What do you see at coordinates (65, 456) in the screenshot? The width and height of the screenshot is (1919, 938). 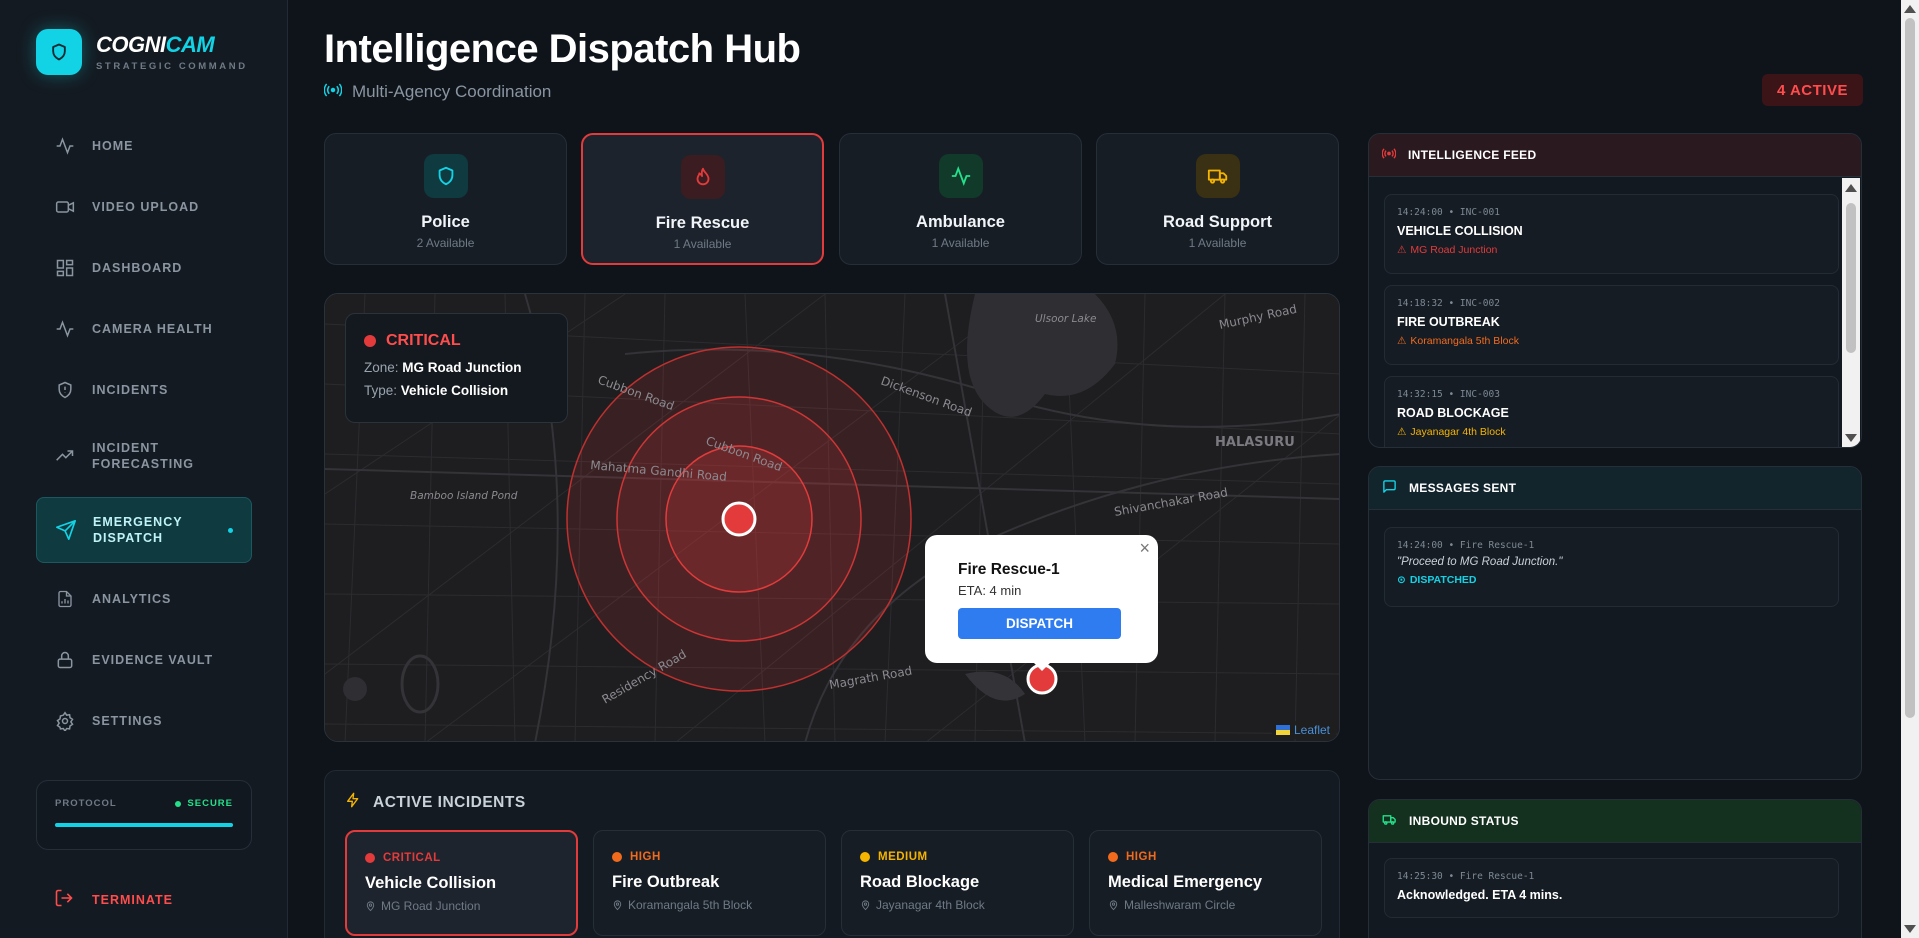 I see `trend-icon` at bounding box center [65, 456].